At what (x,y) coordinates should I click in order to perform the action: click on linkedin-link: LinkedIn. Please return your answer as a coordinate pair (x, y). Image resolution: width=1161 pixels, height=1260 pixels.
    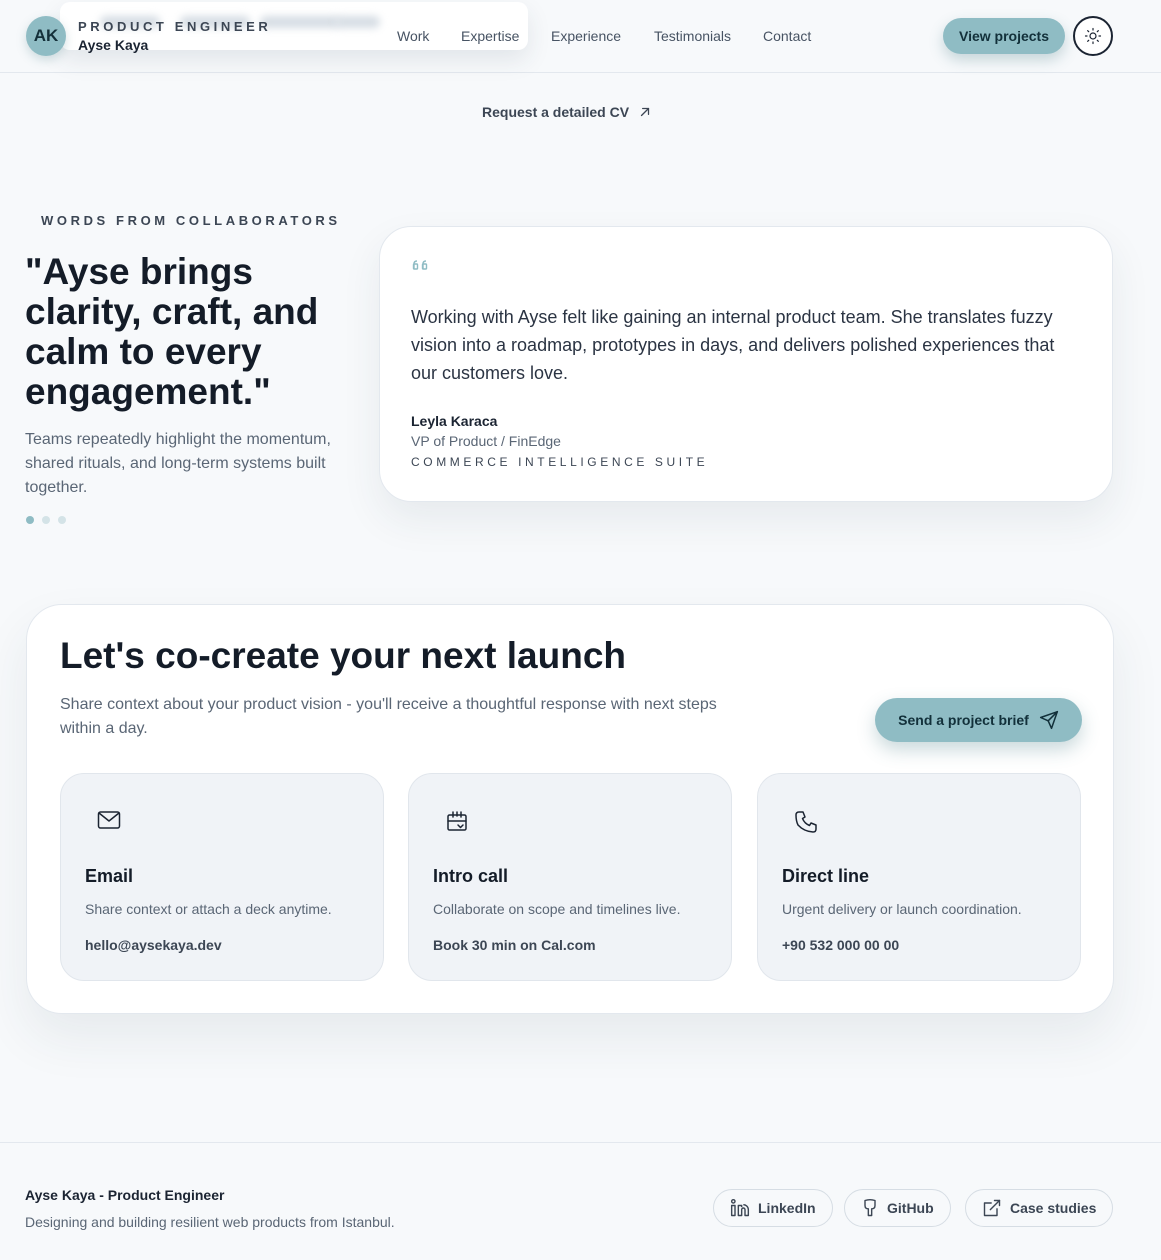
    Looking at the image, I should click on (773, 1208).